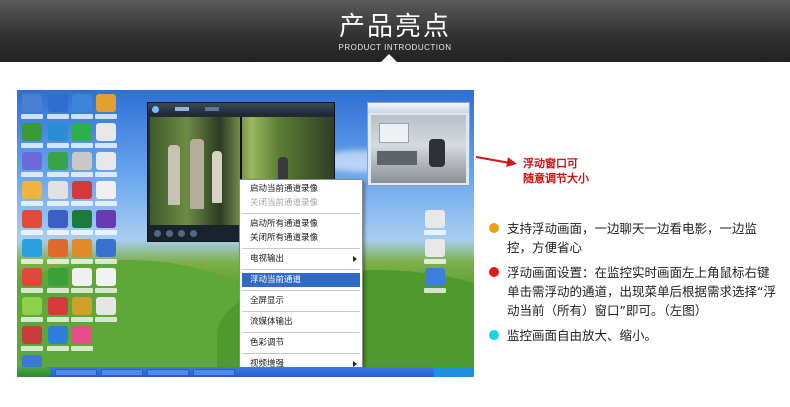 The image size is (790, 407). What do you see at coordinates (632, 238) in the screenshot?
I see `feature-text: 支持浮动画面，一边聊天一边看电影，一边监控，方便省心` at bounding box center [632, 238].